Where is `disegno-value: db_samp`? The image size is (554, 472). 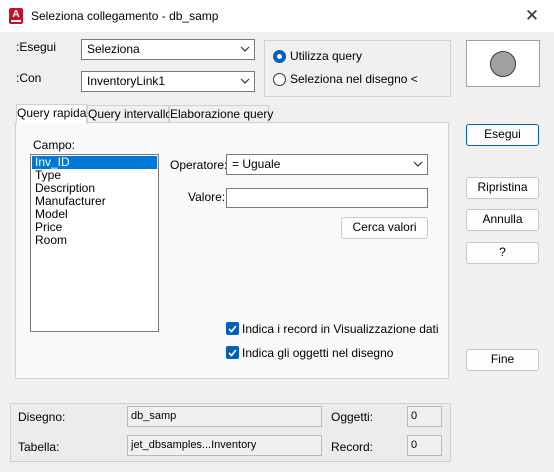
disegno-value: db_samp is located at coordinates (224, 416).